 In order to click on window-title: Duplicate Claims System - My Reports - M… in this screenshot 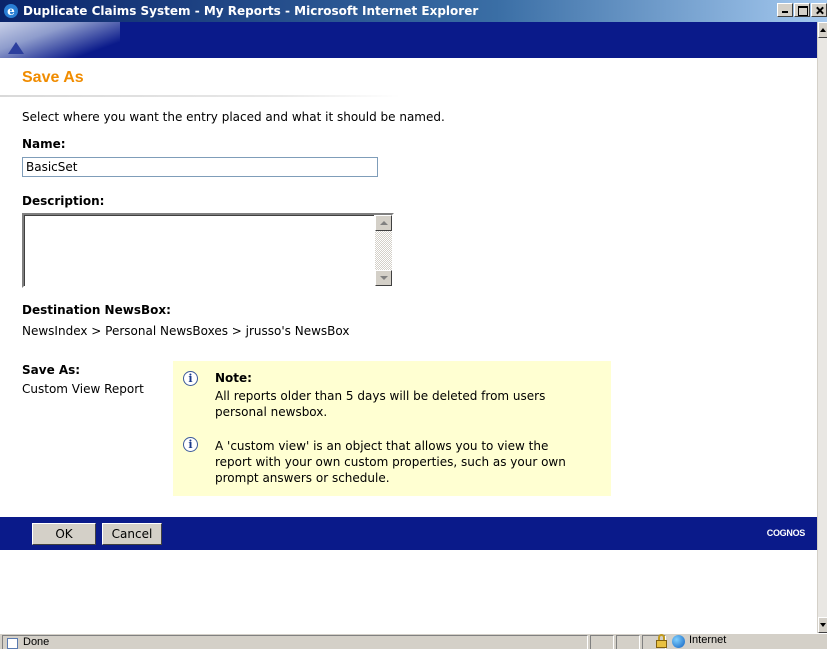, I will do `click(251, 11)`.